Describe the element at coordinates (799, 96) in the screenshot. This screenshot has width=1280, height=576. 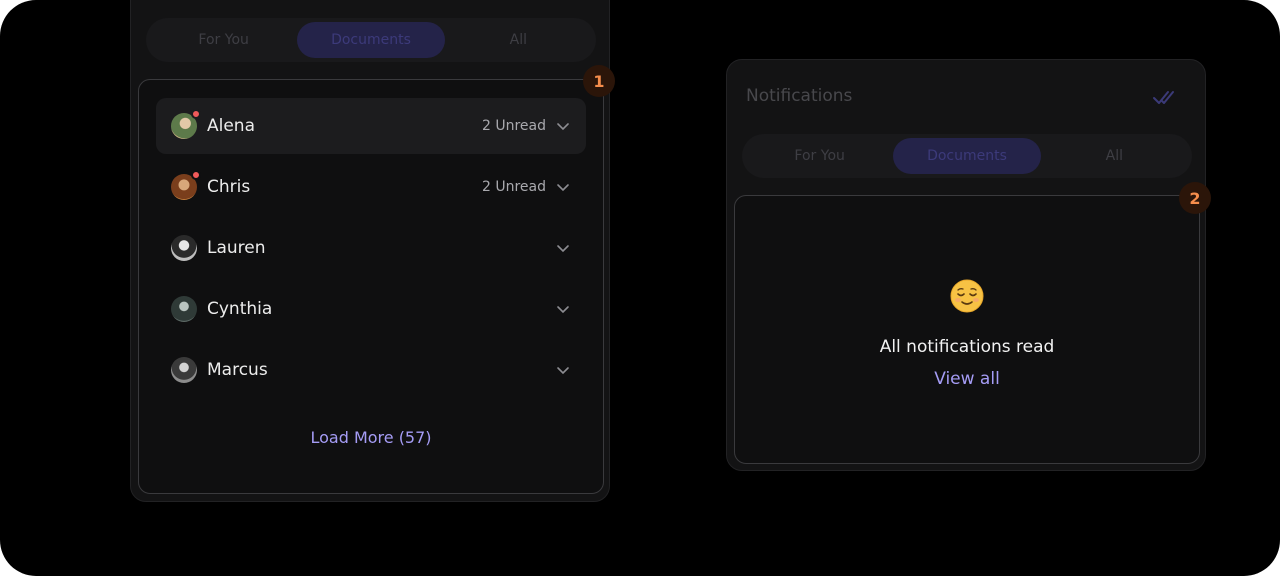
I see `panel-title: Notifications` at that location.